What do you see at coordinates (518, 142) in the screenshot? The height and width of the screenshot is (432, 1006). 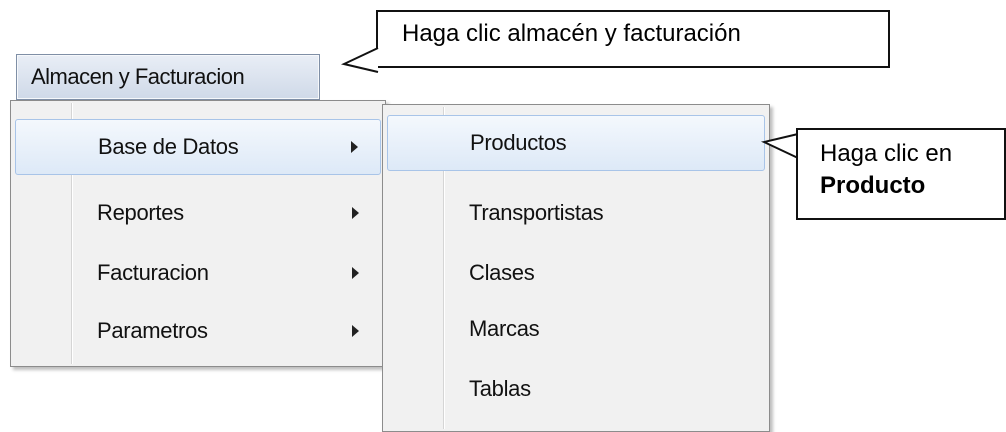 I see `menu-item-label: Productos` at bounding box center [518, 142].